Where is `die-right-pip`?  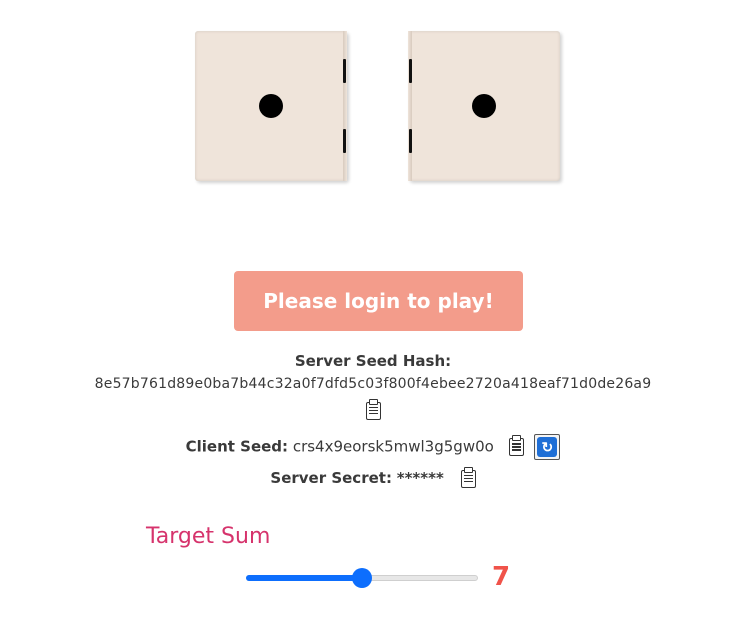 die-right-pip is located at coordinates (484, 106).